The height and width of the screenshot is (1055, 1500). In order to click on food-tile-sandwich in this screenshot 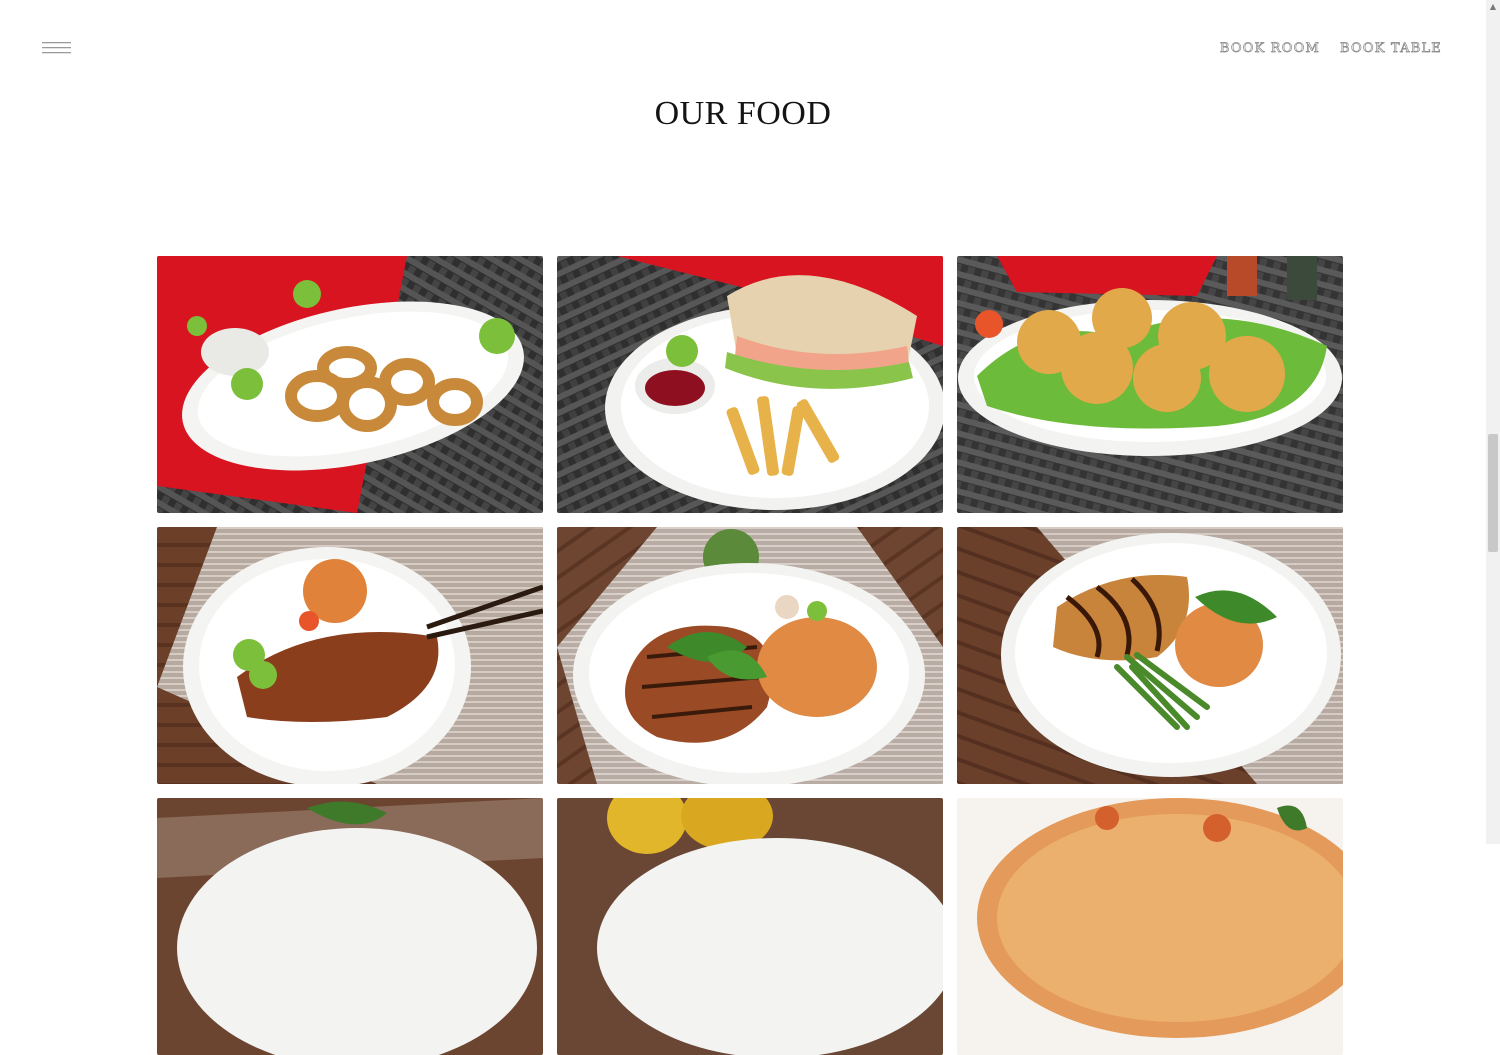, I will do `click(750, 384)`.